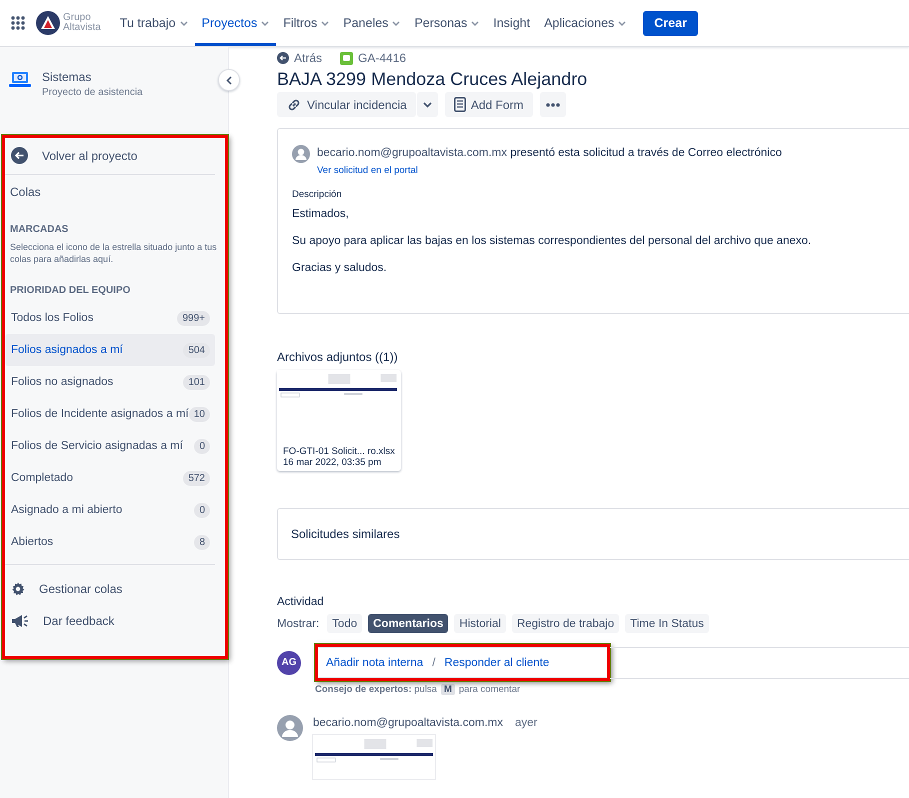 This screenshot has height=798, width=909. Describe the element at coordinates (92, 92) in the screenshot. I see `project-type: Proyecto de asistencia` at that location.